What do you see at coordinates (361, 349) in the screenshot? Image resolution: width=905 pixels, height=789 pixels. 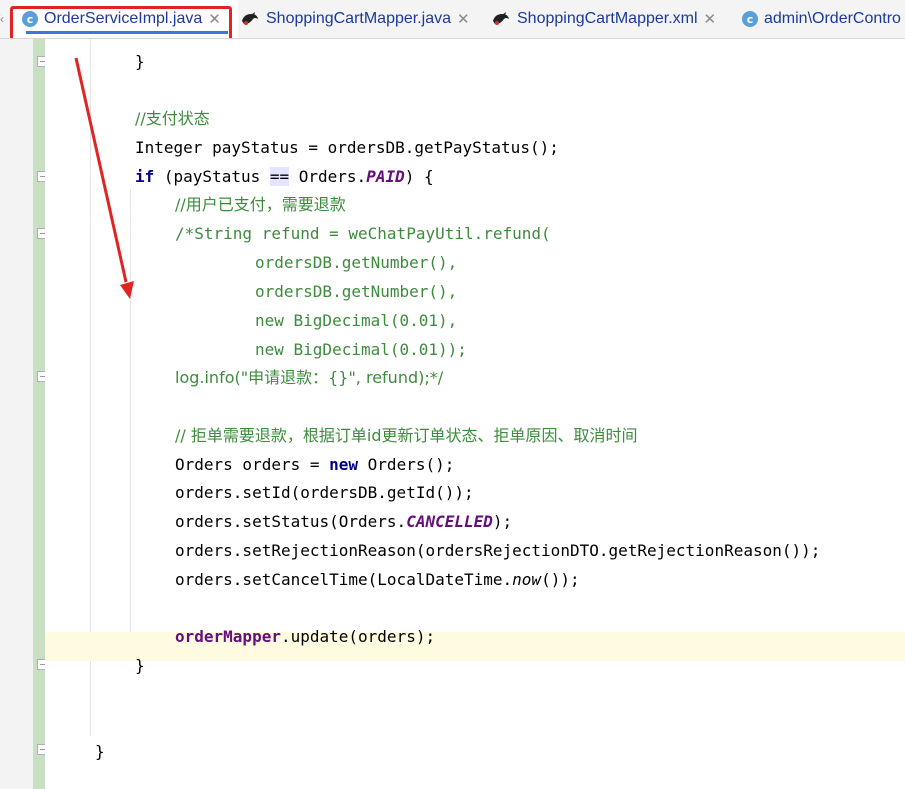 I see `code-line-block-comment: new BigDecimal(0.01));` at bounding box center [361, 349].